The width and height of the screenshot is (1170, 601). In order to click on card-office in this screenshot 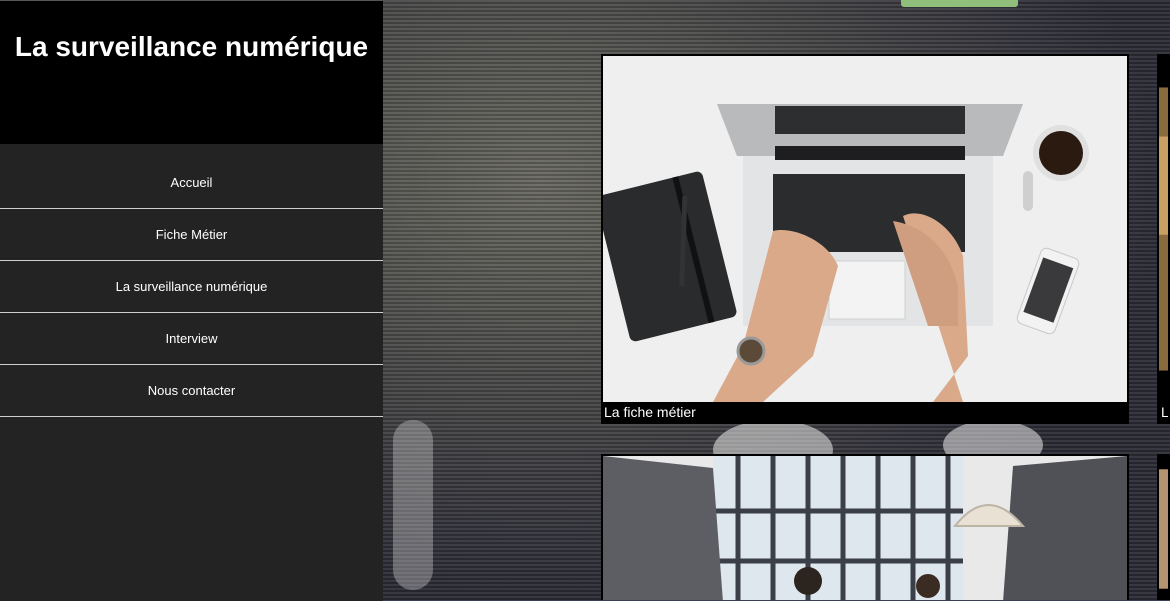, I will do `click(865, 527)`.